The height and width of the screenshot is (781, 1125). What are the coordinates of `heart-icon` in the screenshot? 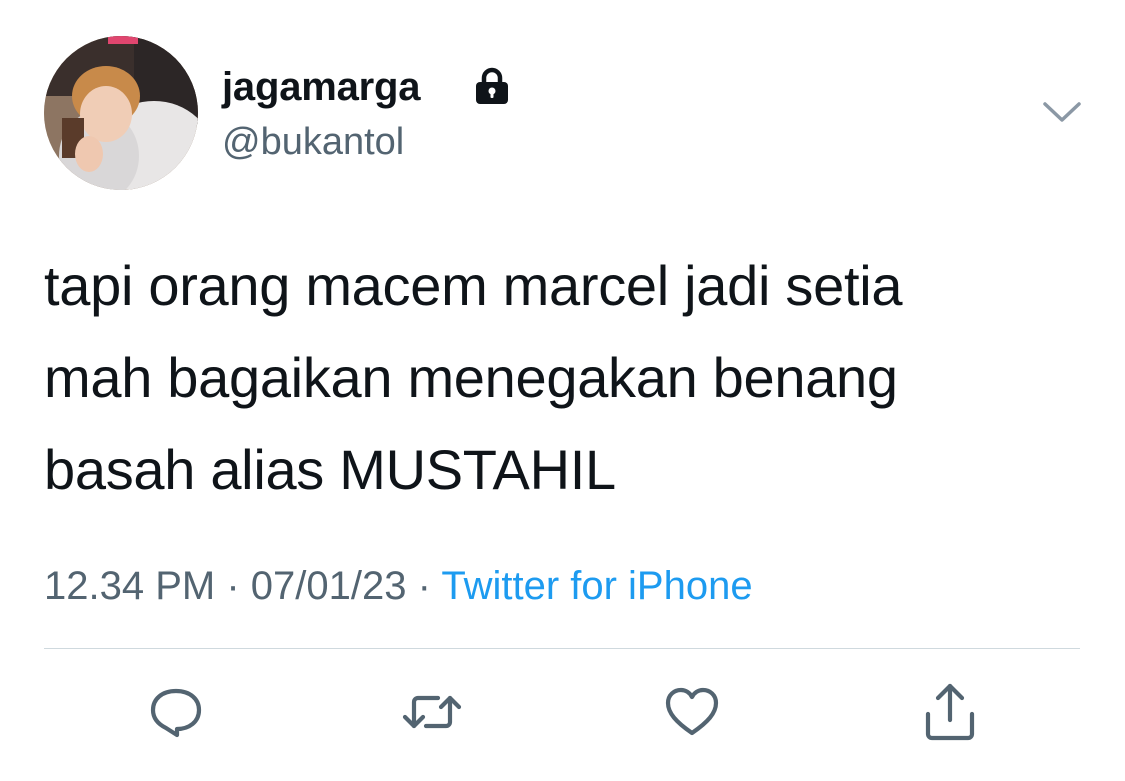 It's located at (692, 711).